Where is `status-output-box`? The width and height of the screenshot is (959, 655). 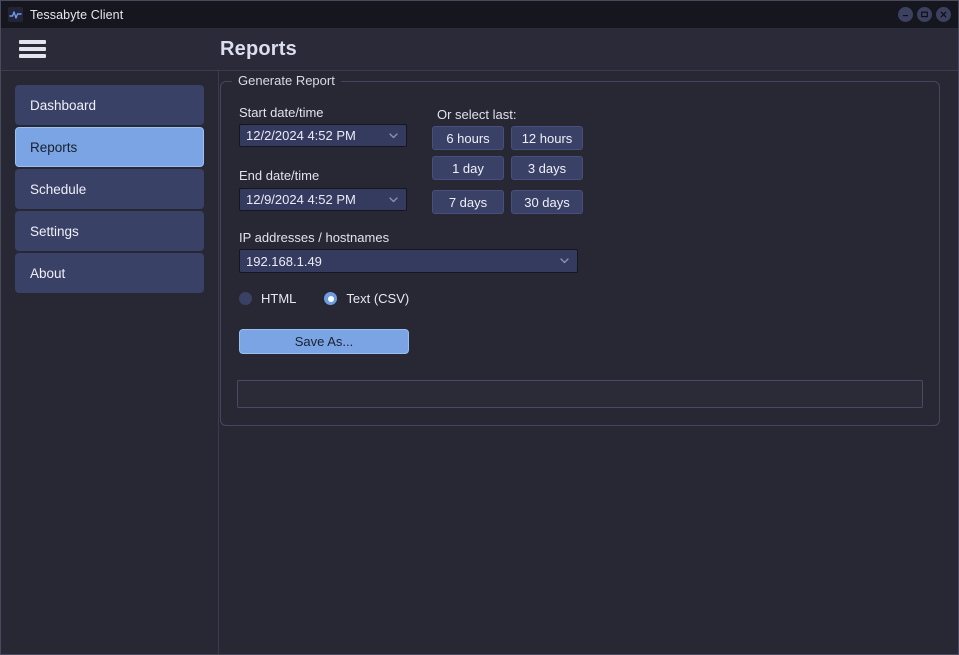
status-output-box is located at coordinates (580, 394).